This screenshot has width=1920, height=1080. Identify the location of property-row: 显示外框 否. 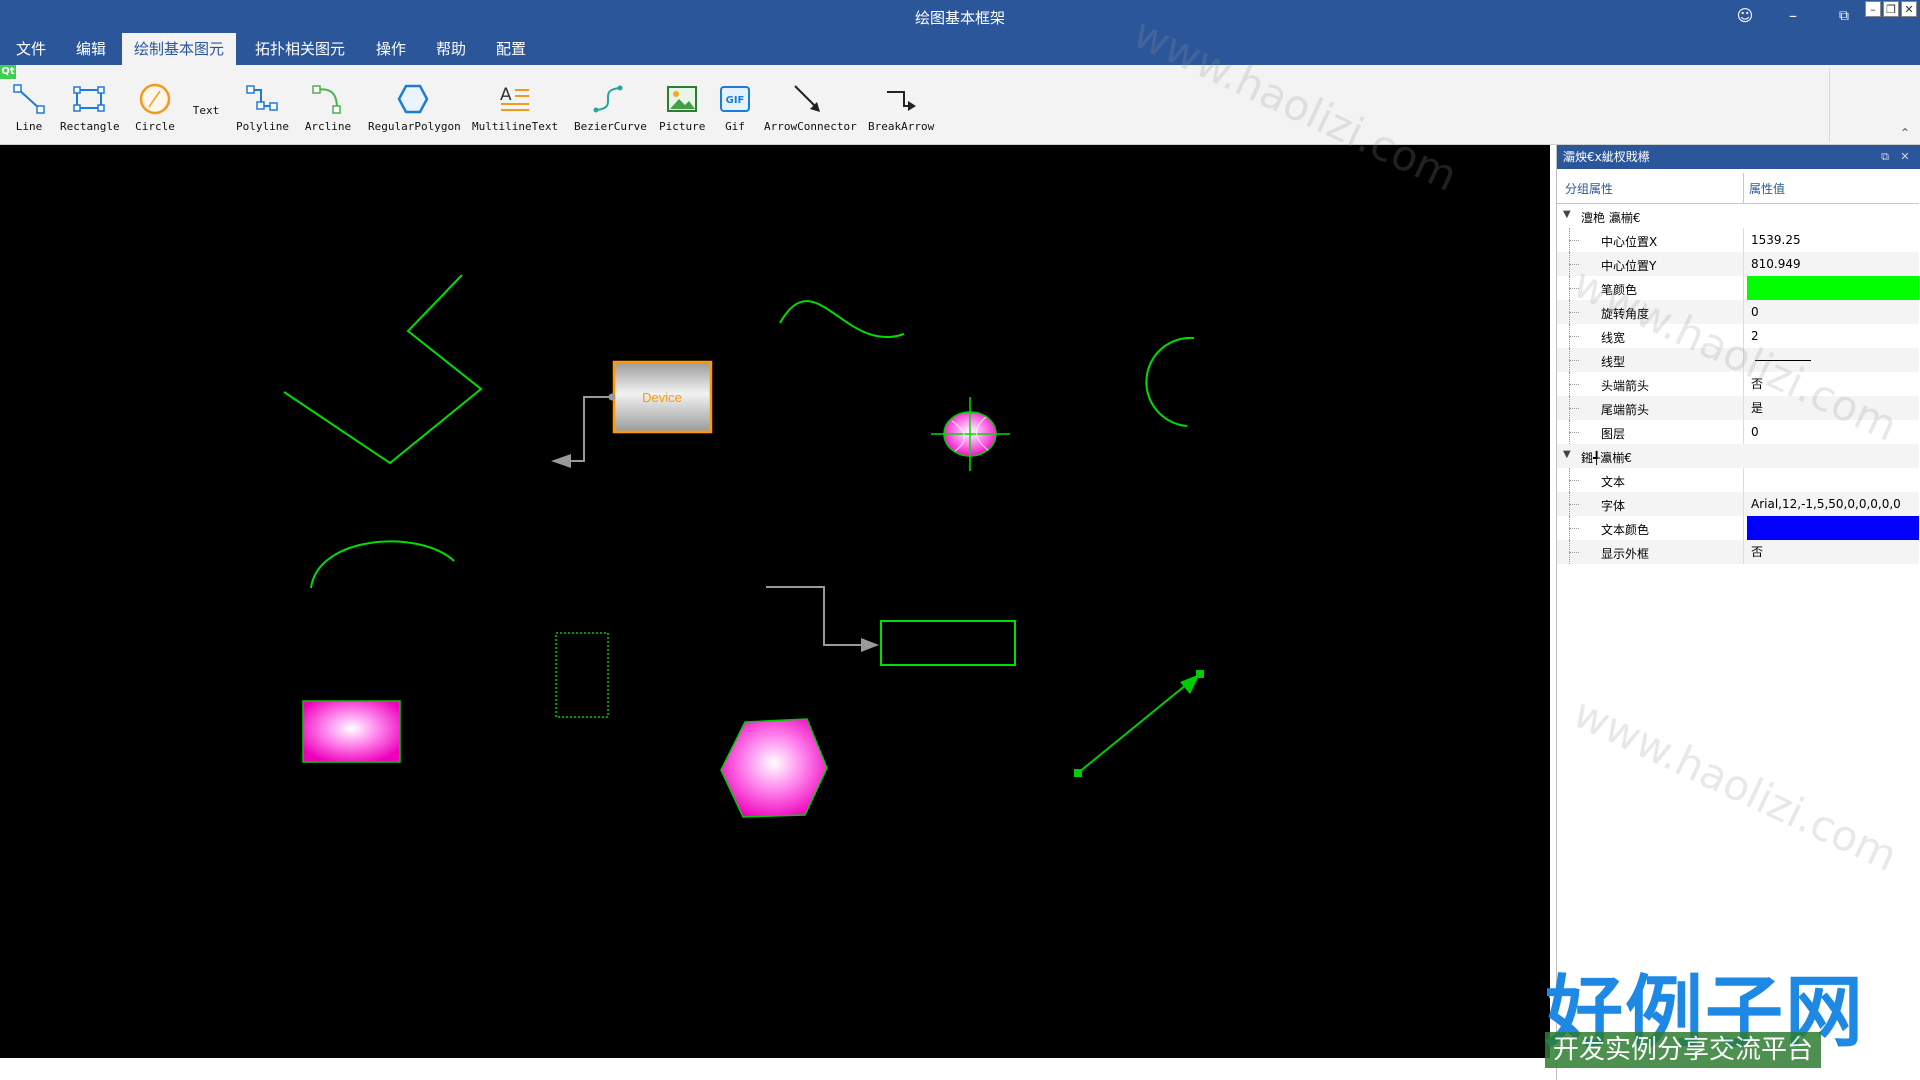
(1738, 552).